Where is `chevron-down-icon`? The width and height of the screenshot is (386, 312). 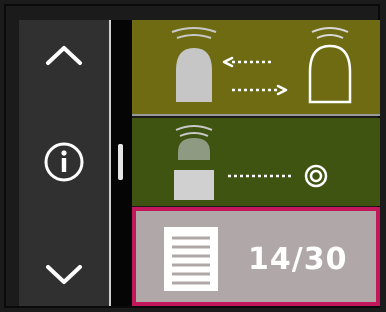
chevron-down-icon is located at coordinates (64, 274).